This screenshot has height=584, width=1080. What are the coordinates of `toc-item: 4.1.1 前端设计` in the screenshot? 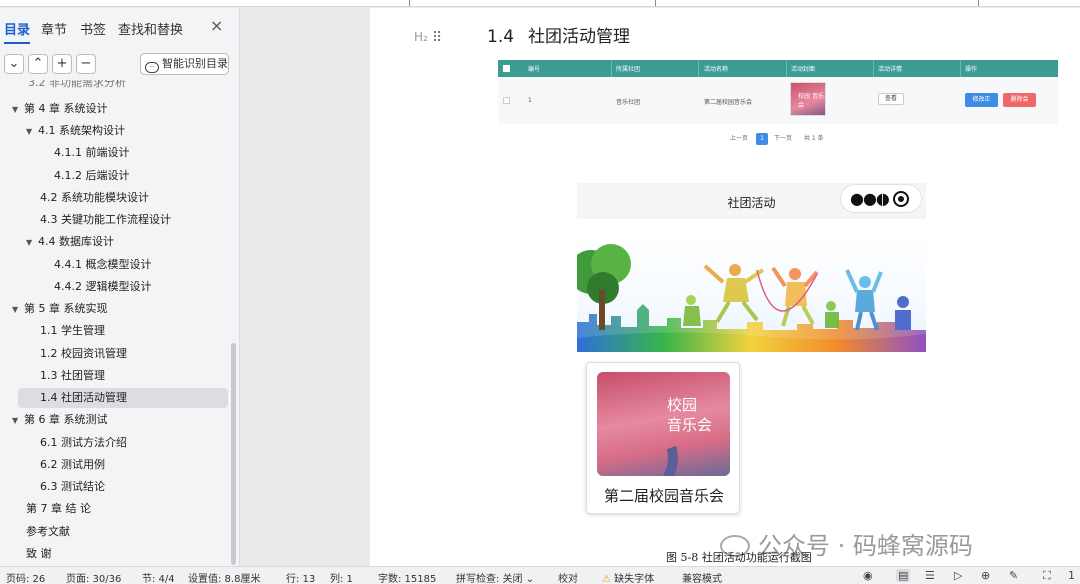 It's located at (92, 153).